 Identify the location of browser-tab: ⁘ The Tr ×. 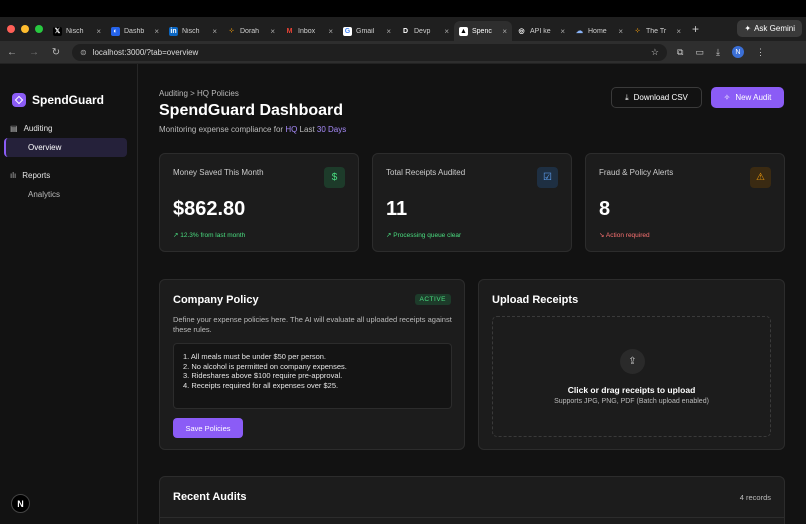
(657, 31).